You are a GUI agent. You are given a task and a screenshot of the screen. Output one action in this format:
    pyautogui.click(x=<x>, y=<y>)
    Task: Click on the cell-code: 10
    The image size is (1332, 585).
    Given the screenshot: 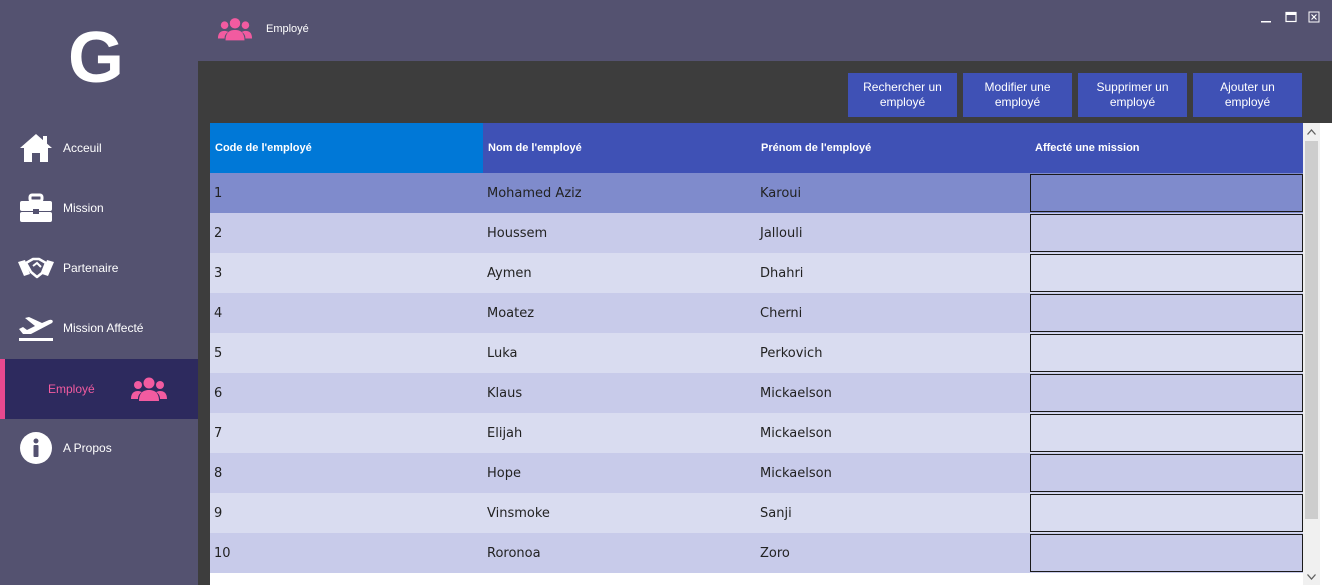 What is the action you would take?
    pyautogui.click(x=346, y=553)
    